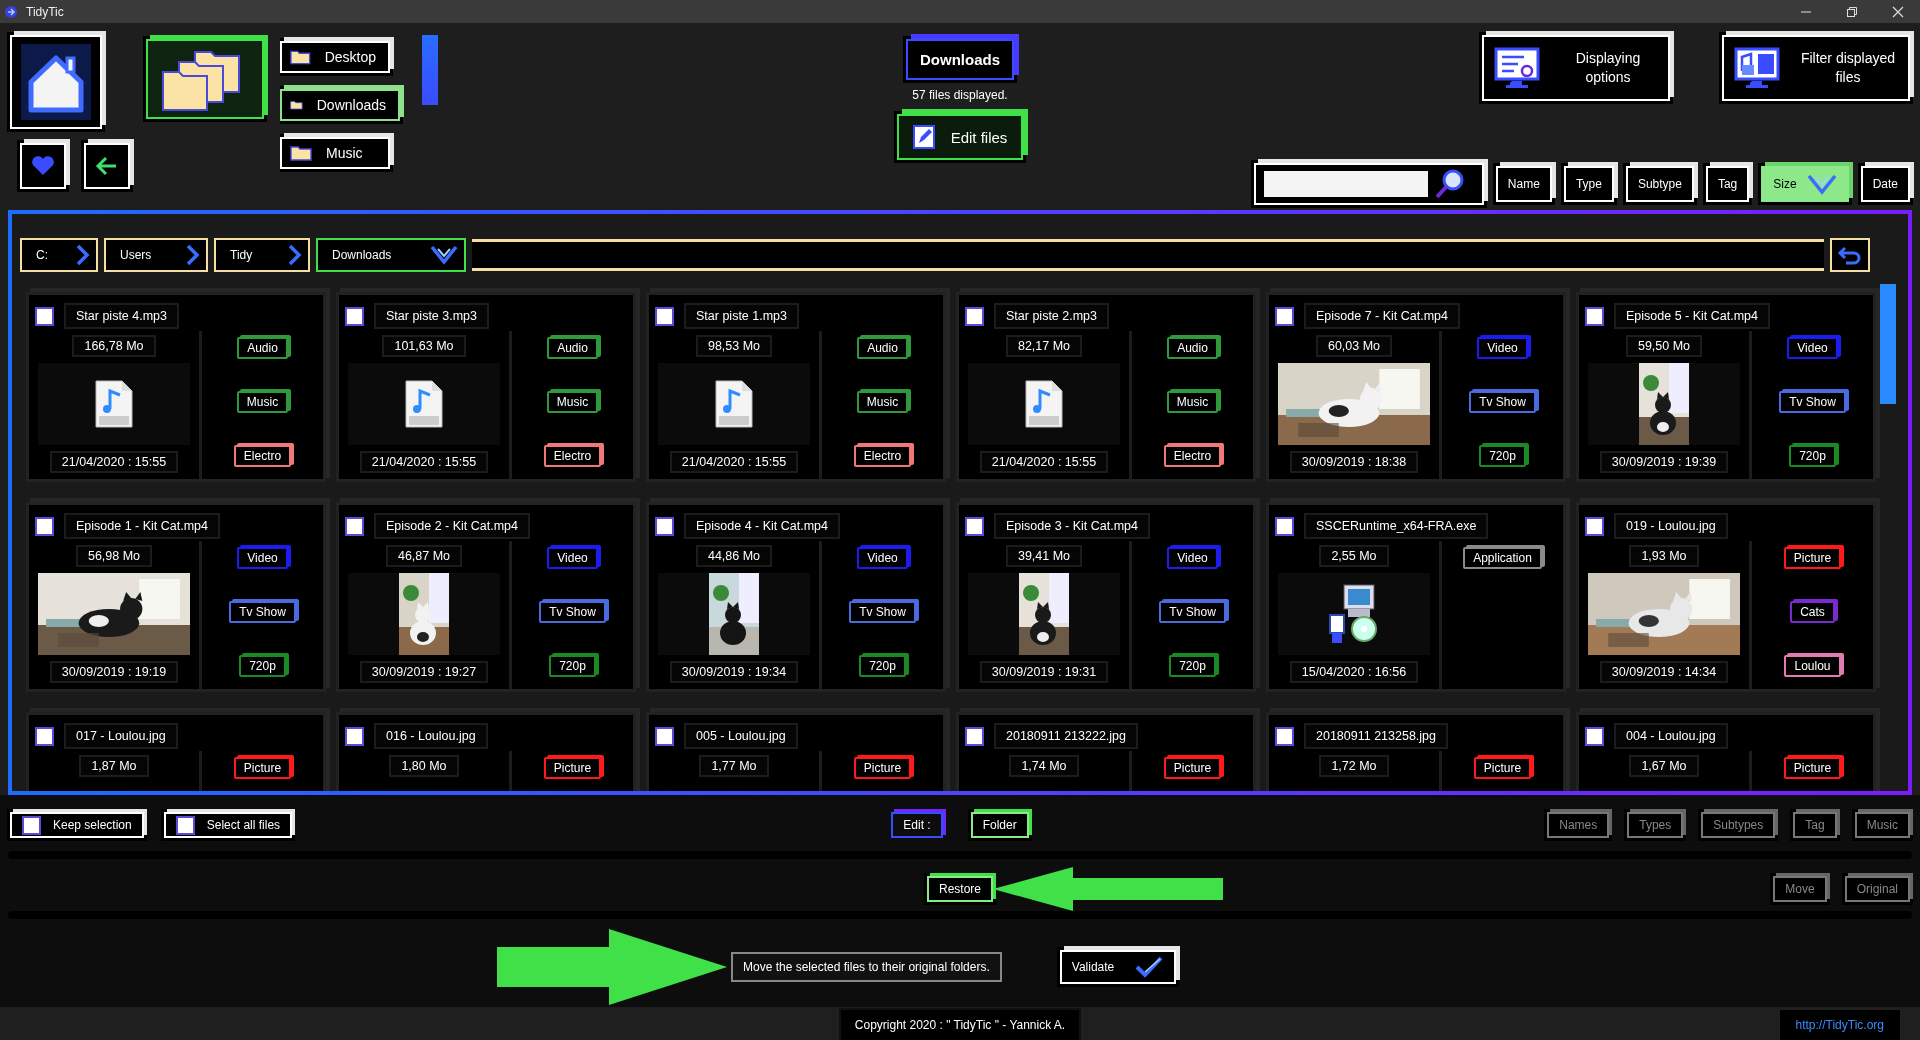 This screenshot has width=1920, height=1040. I want to click on edit-mode-button: Folder, so click(999, 825).